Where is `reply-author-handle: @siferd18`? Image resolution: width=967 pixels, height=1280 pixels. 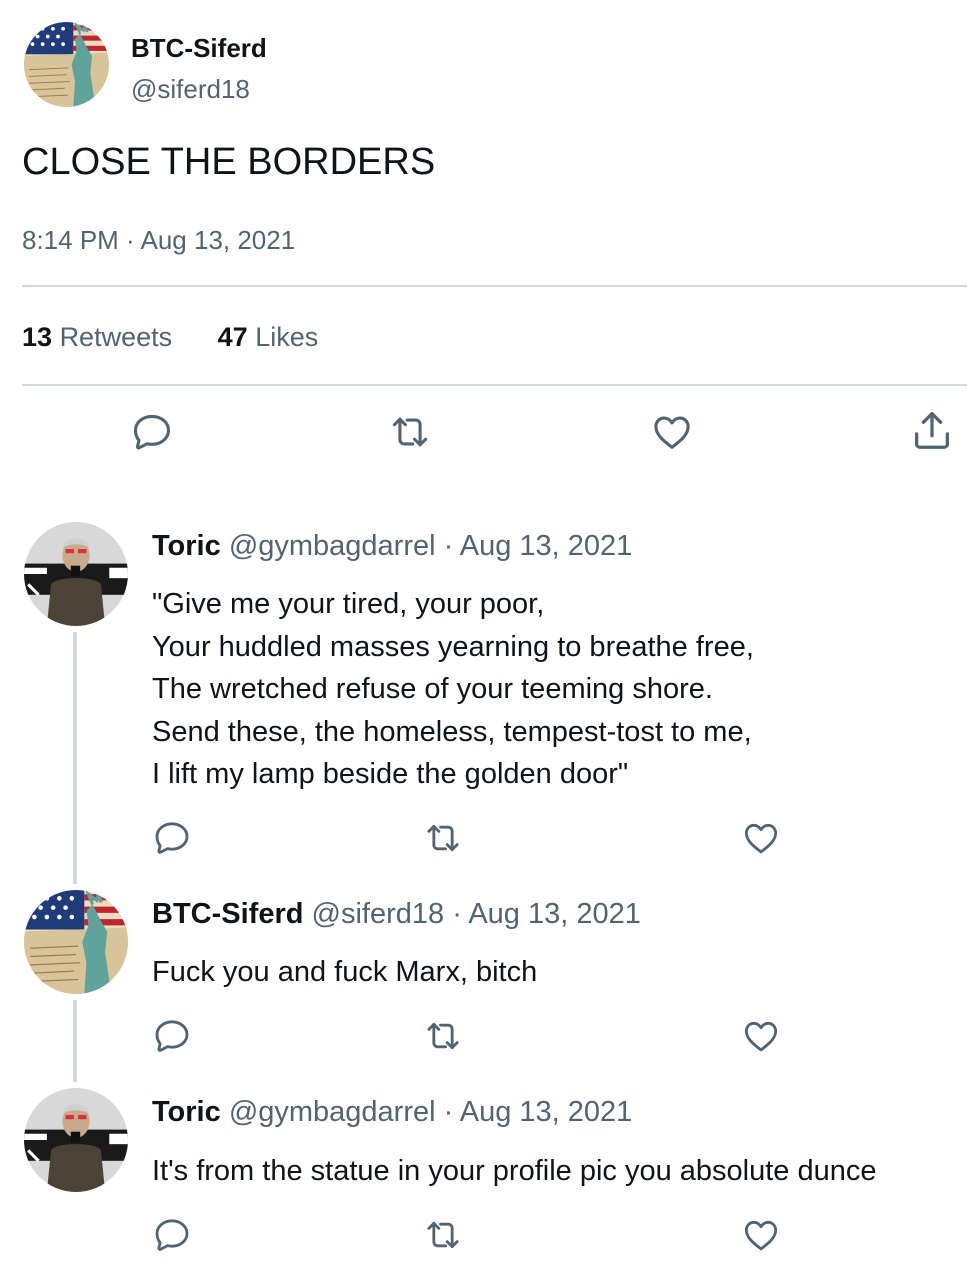
reply-author-handle: @siferd18 is located at coordinates (378, 914).